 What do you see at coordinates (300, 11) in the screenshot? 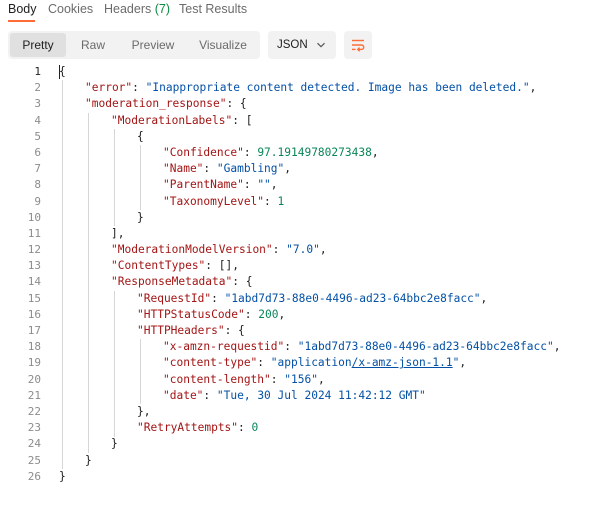
I see `response-tabs: Body Cookies Headers (7) Test Results` at bounding box center [300, 11].